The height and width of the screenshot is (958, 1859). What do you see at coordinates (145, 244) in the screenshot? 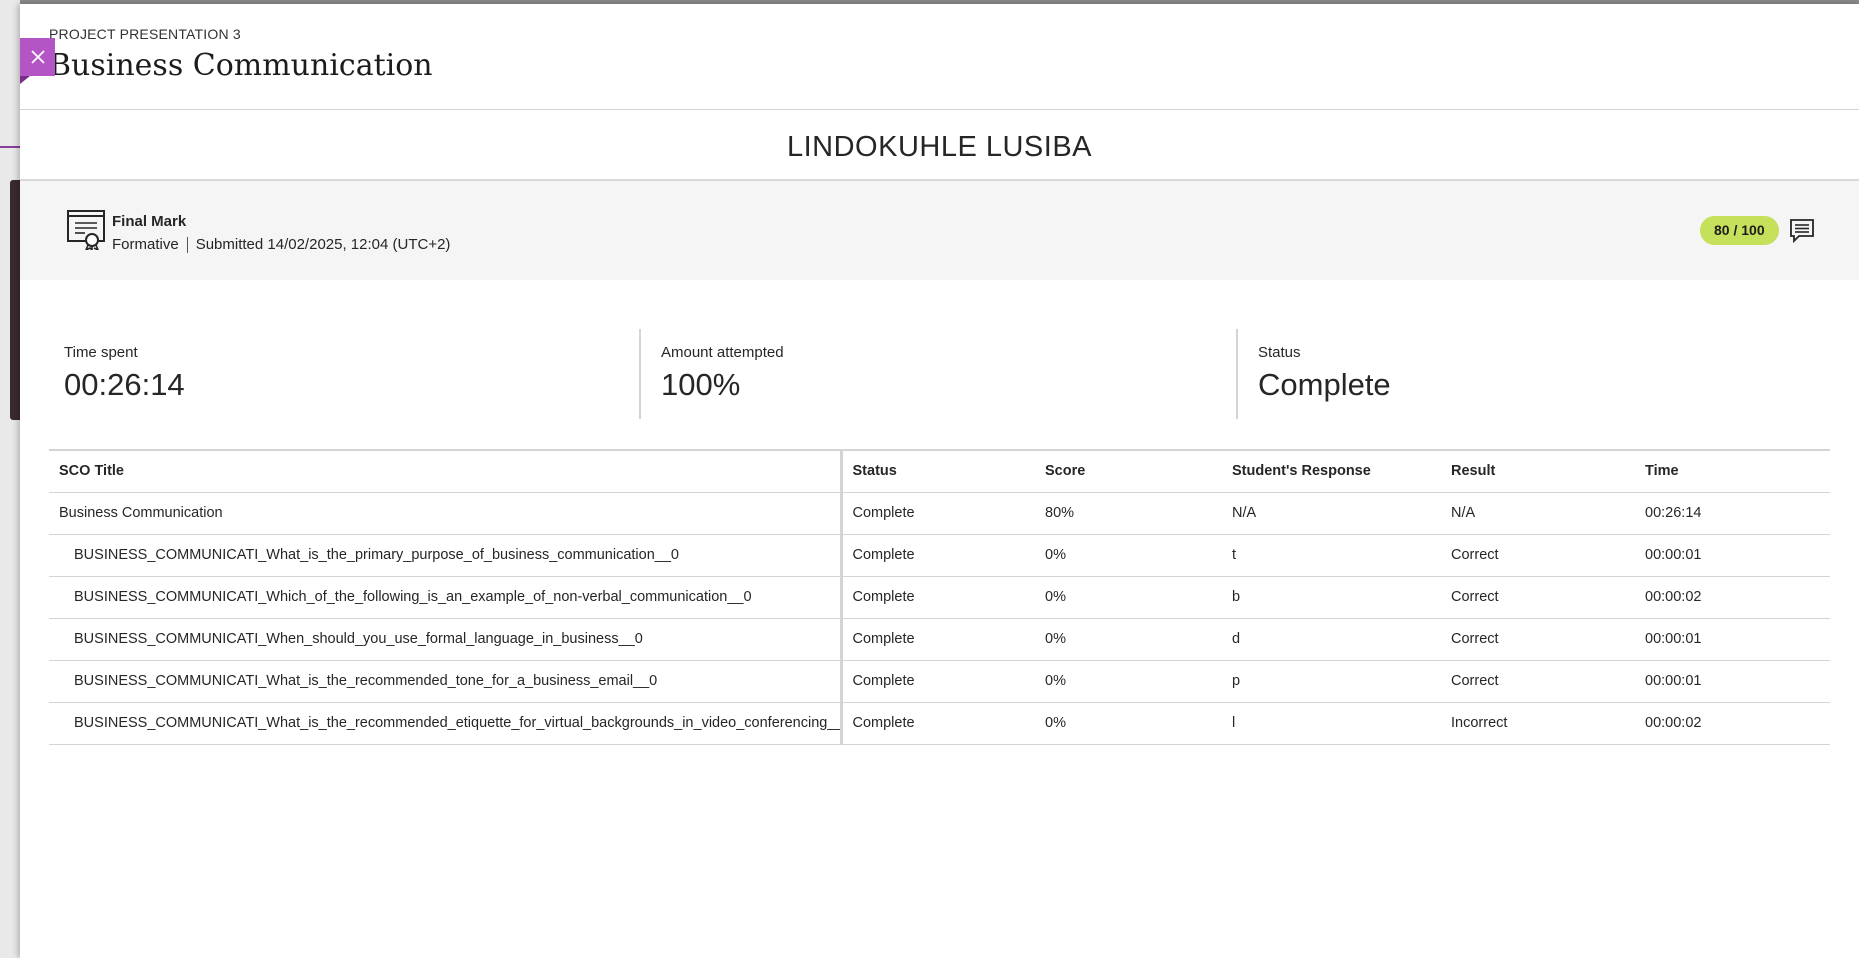
I see `grade-type: Formative` at bounding box center [145, 244].